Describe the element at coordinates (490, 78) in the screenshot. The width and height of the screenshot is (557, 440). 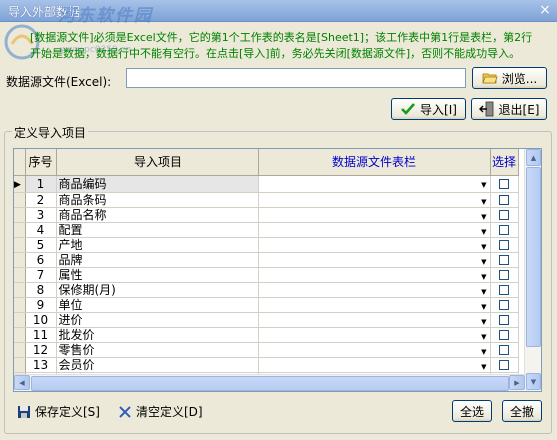
I see `open-folder-icon` at that location.